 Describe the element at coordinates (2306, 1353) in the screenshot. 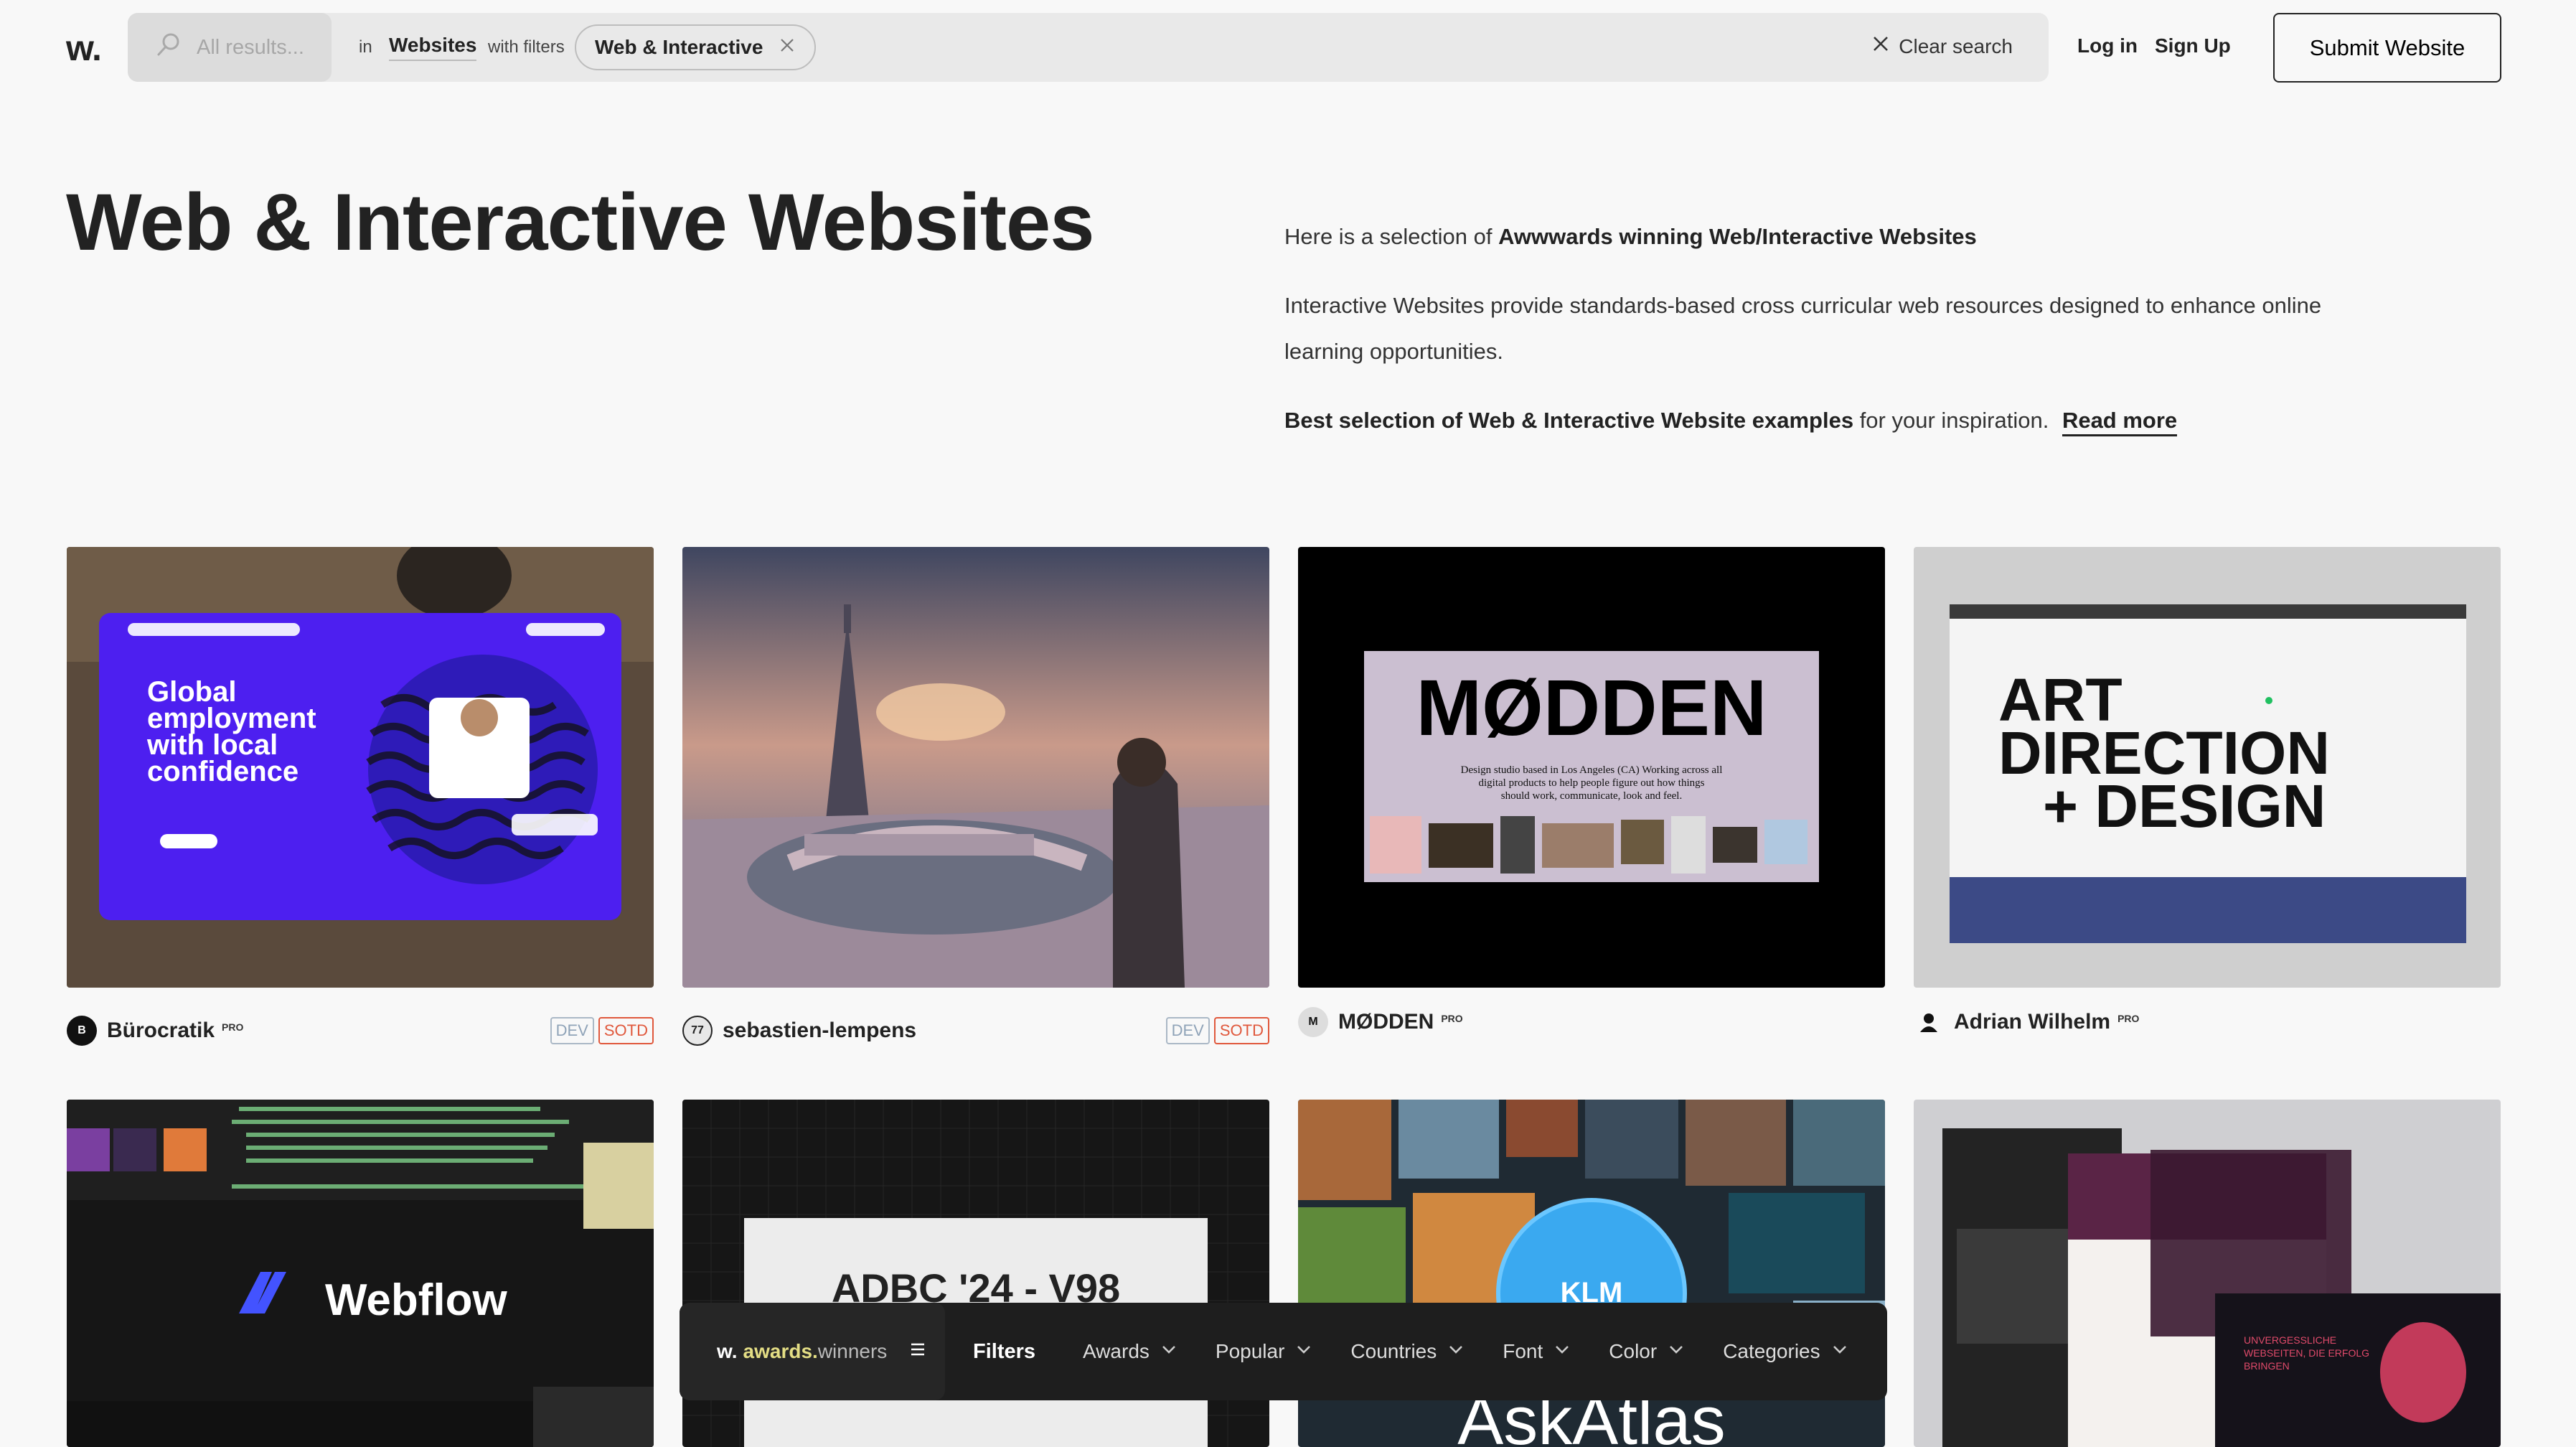

I see `thumb-text: WEBSEITEN, DIE ERFOLG` at that location.